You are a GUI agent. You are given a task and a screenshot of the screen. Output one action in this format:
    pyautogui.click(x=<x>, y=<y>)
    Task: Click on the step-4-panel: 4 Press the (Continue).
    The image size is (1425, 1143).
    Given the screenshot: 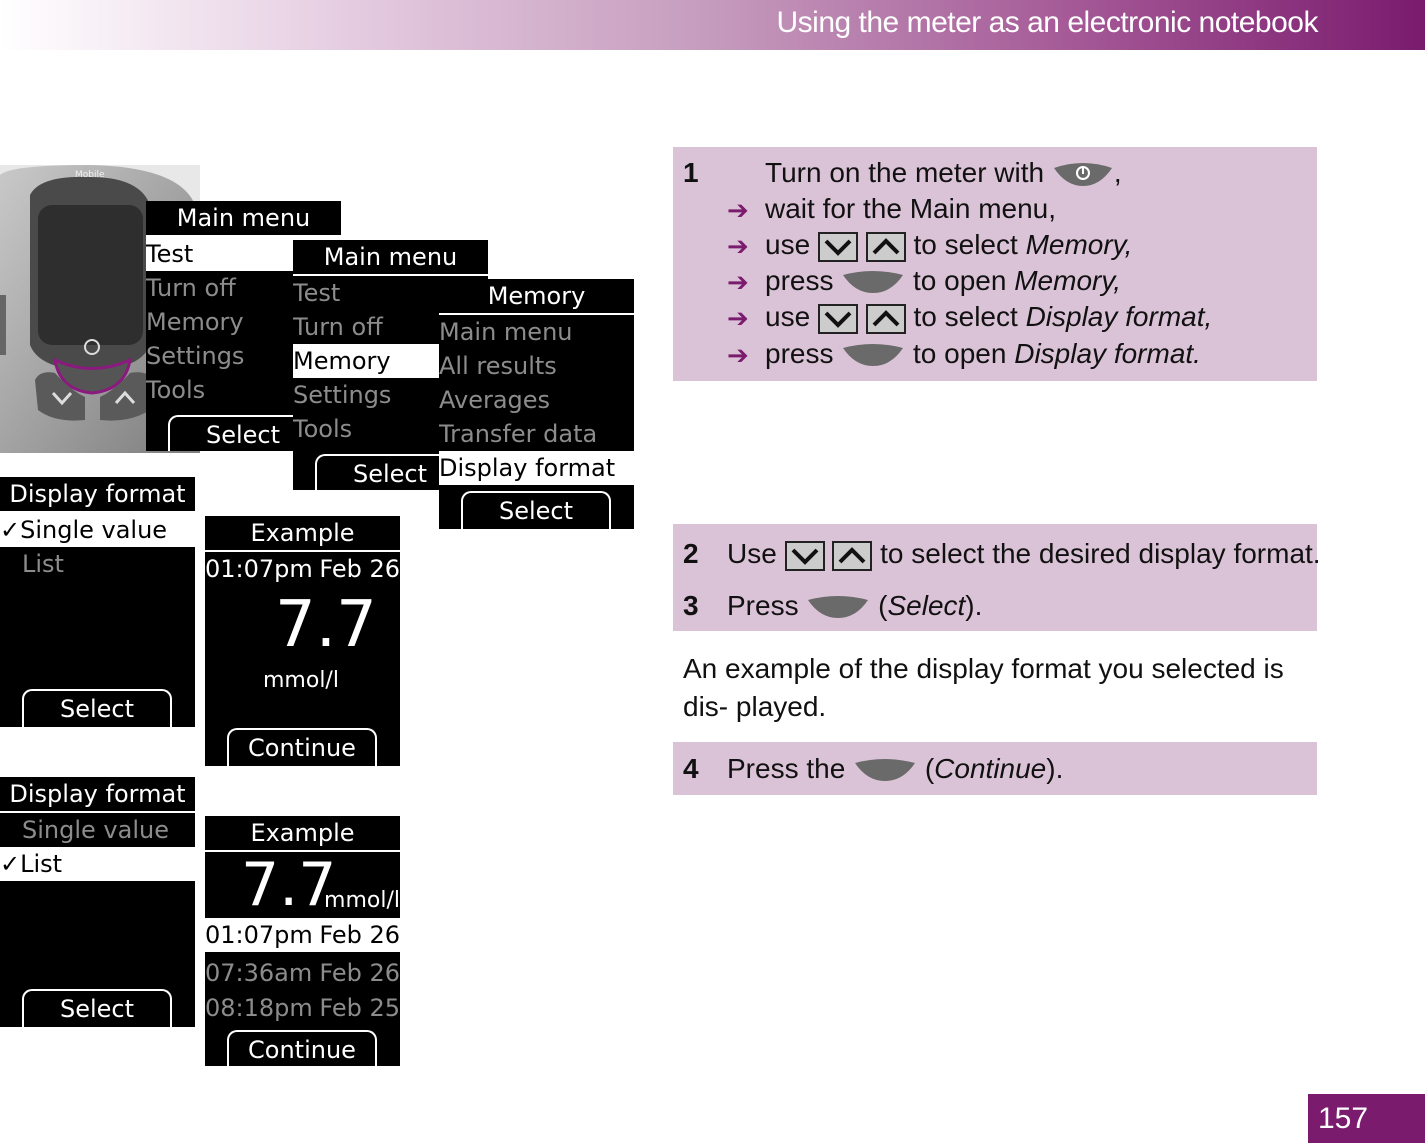 What is the action you would take?
    pyautogui.click(x=995, y=768)
    